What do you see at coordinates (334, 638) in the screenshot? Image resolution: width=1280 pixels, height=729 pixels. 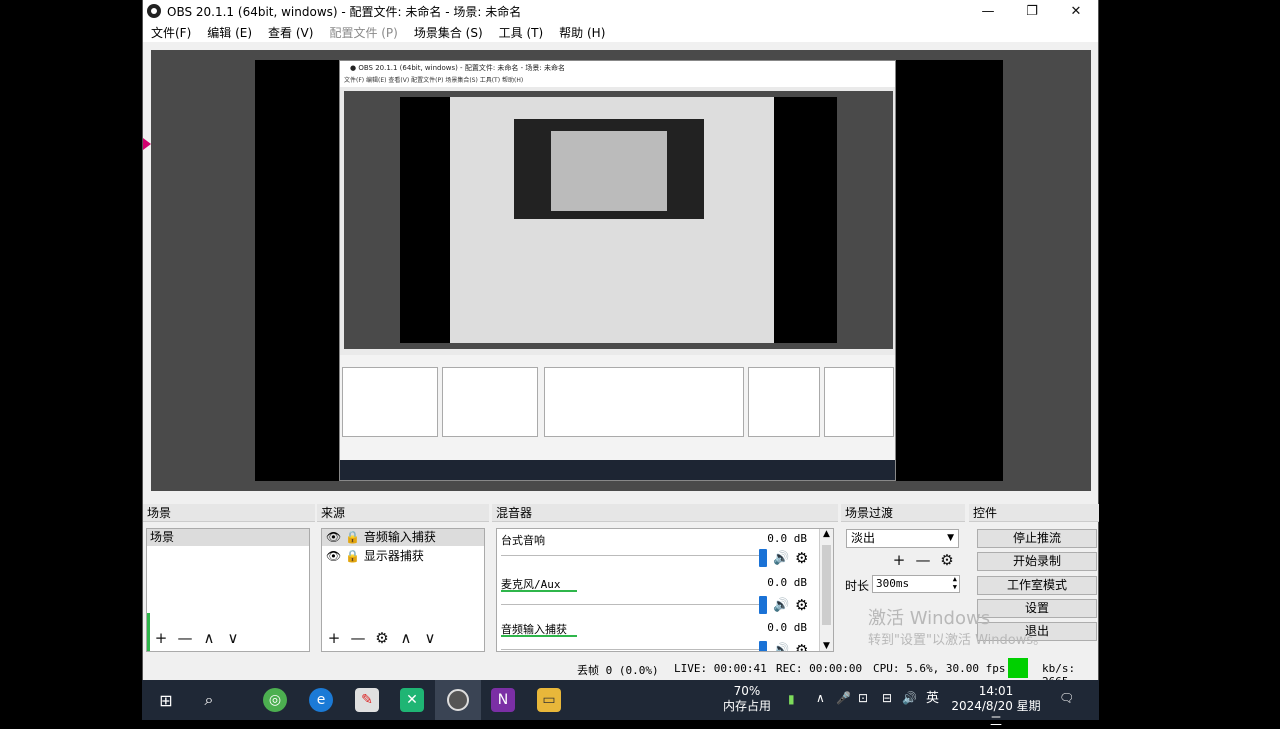 I see `add-source-icon: +` at bounding box center [334, 638].